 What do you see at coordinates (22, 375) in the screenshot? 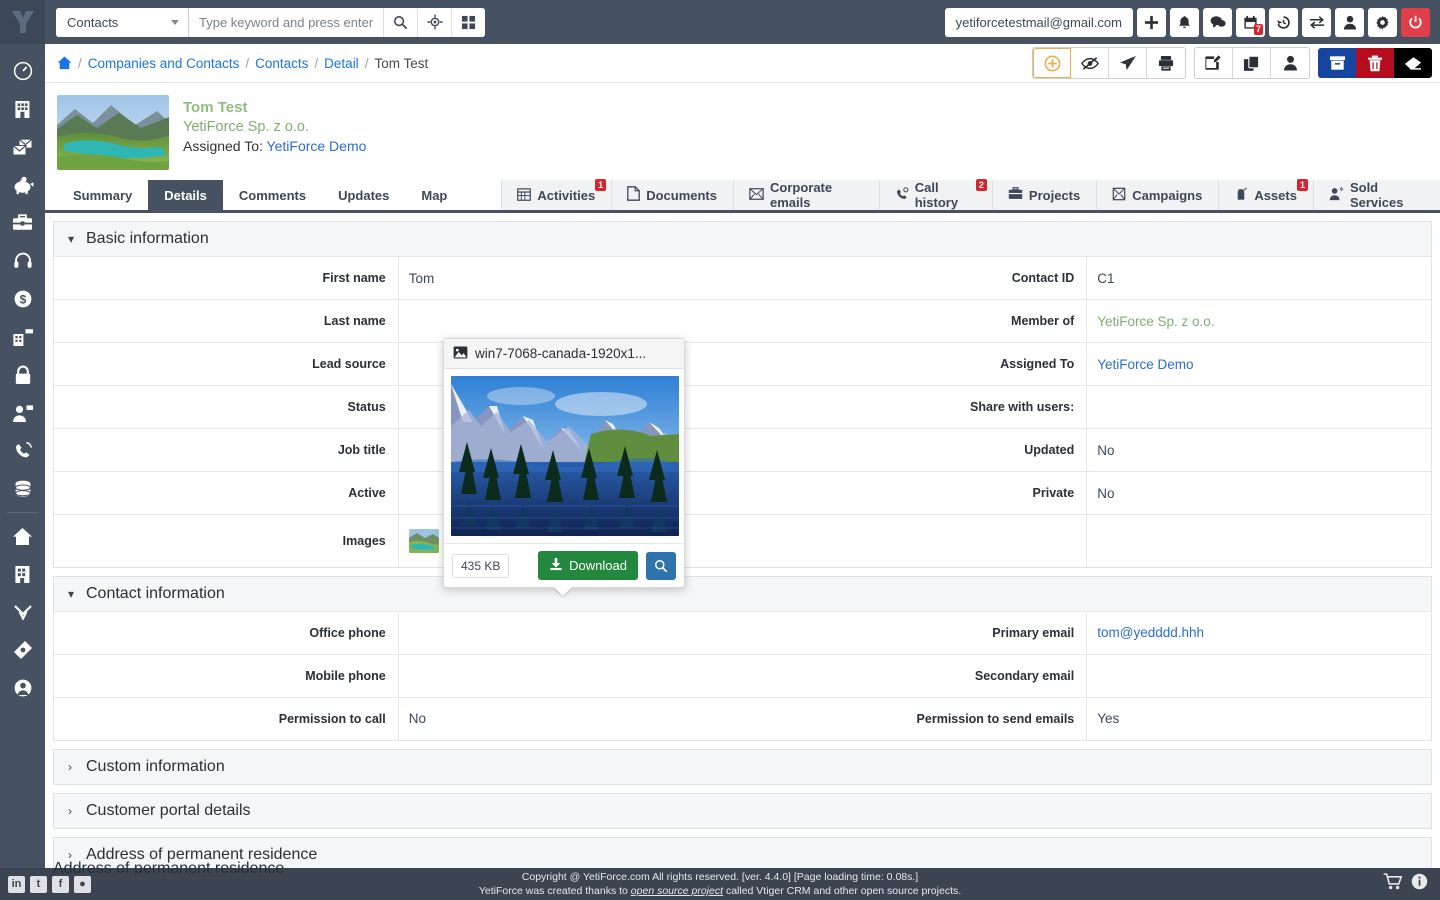
I see `sidebar-item-security` at bounding box center [22, 375].